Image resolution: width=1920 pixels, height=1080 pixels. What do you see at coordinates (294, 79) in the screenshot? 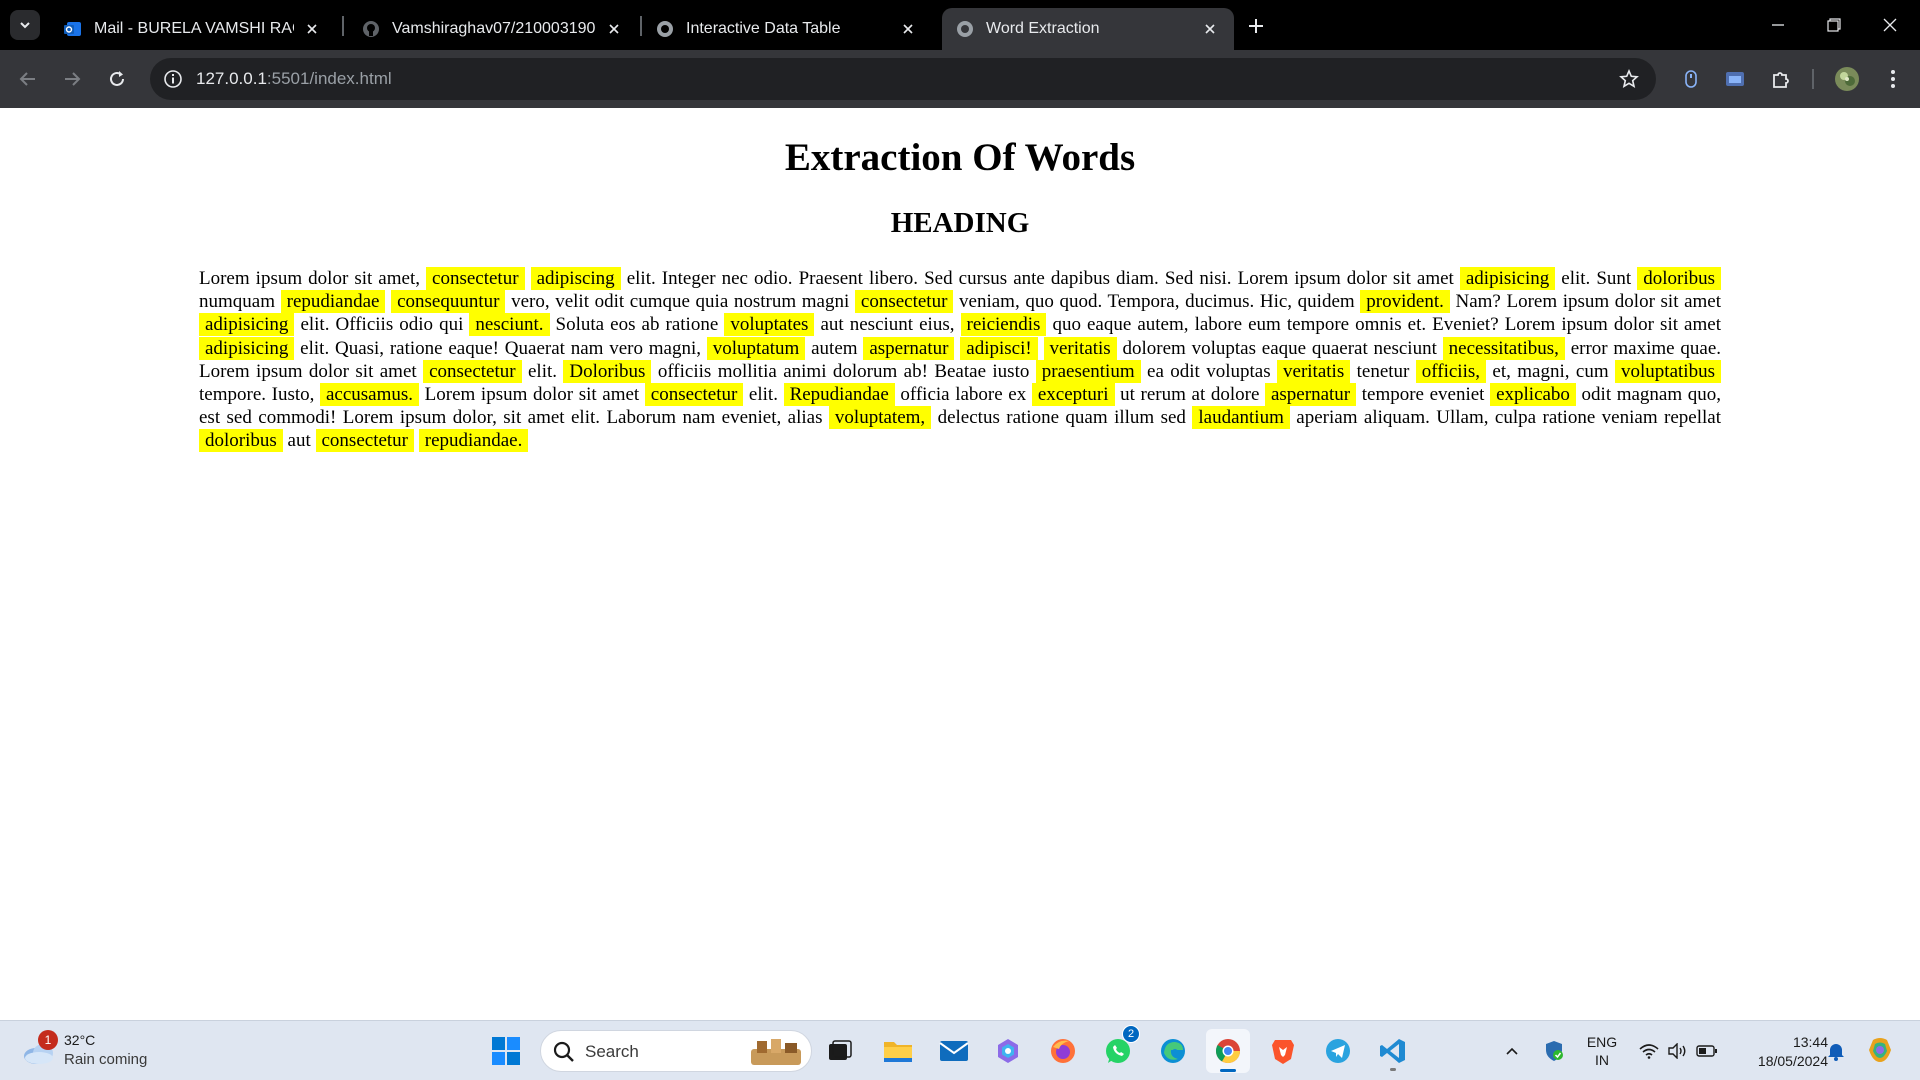
I see `url-text: 127.0.0.1:5501/index.html` at bounding box center [294, 79].